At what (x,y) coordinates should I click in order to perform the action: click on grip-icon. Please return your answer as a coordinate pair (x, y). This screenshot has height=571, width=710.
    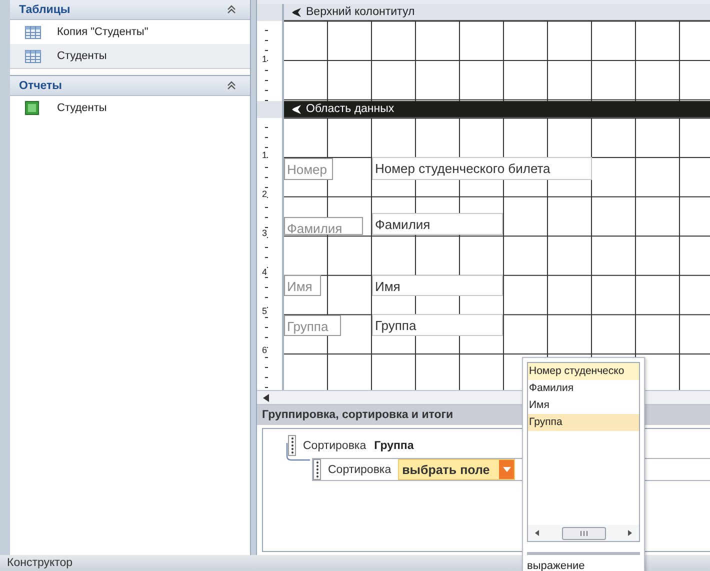
    Looking at the image, I should click on (584, 533).